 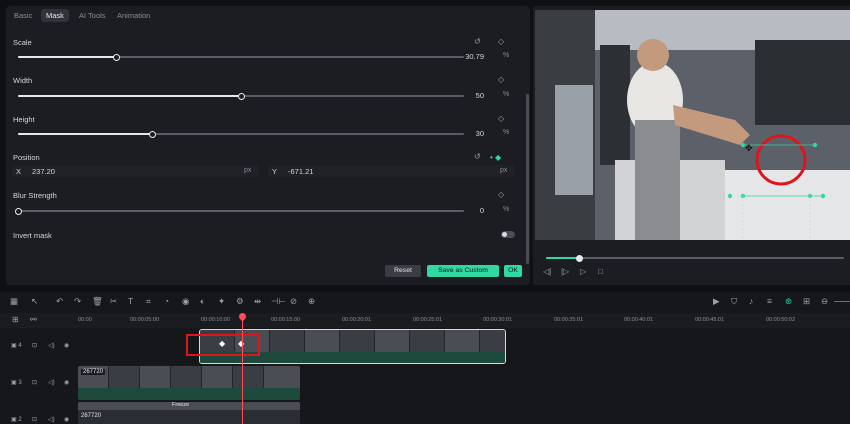 What do you see at coordinates (202, 301) in the screenshot?
I see `adjust-icon: ◐` at bounding box center [202, 301].